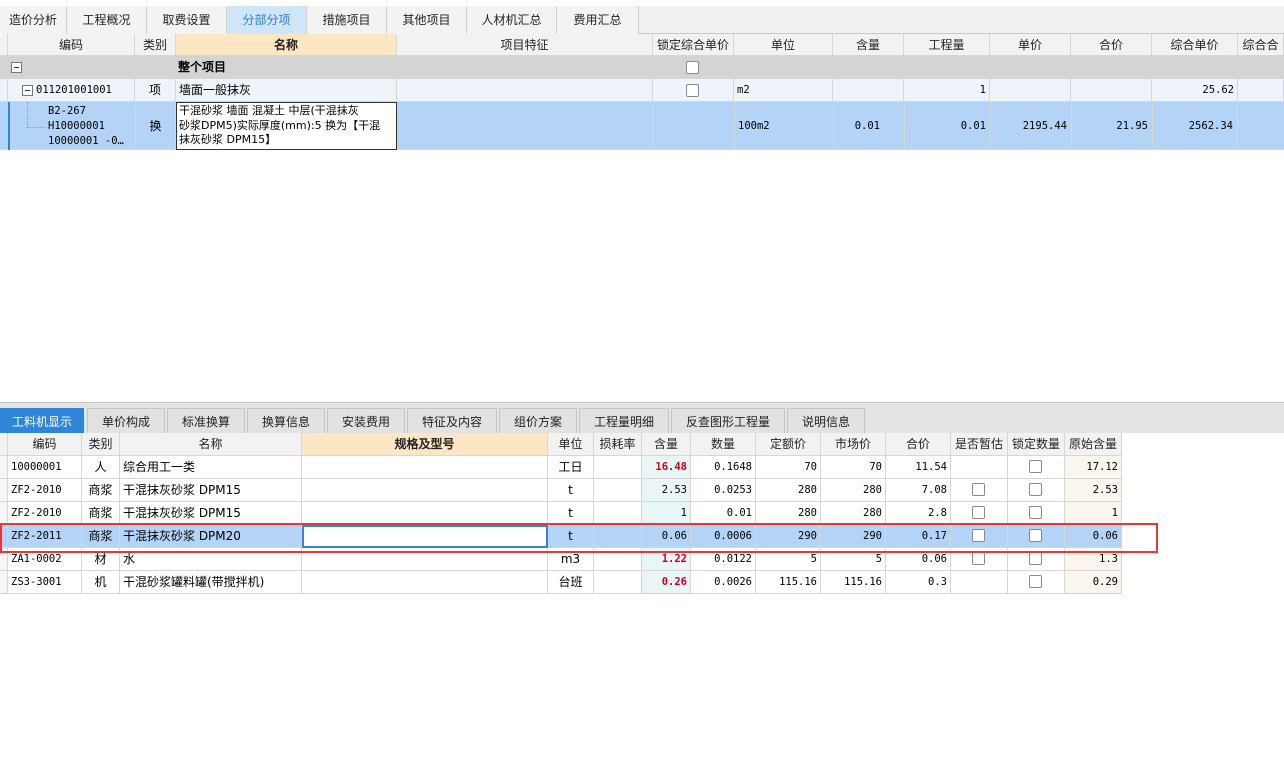  I want to click on col-header-quantity: 工程量, so click(947, 45).